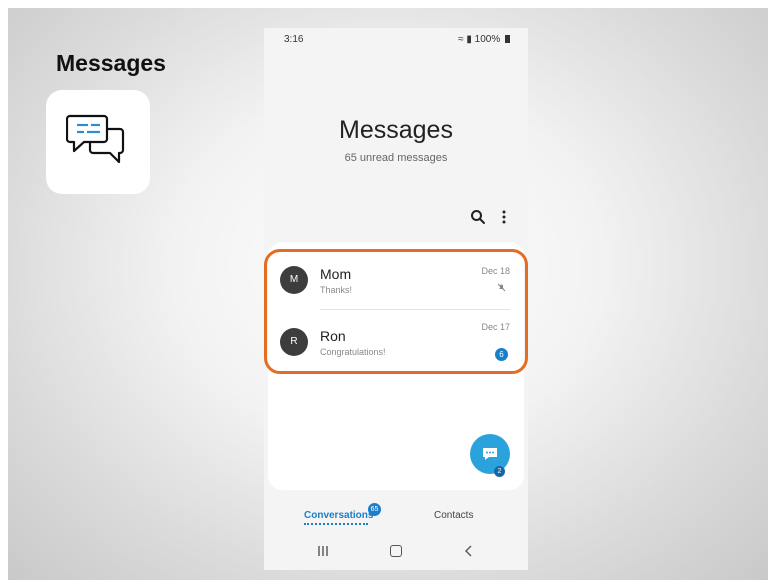 This screenshot has height=588, width=776. I want to click on system-nav-bar, so click(396, 550).